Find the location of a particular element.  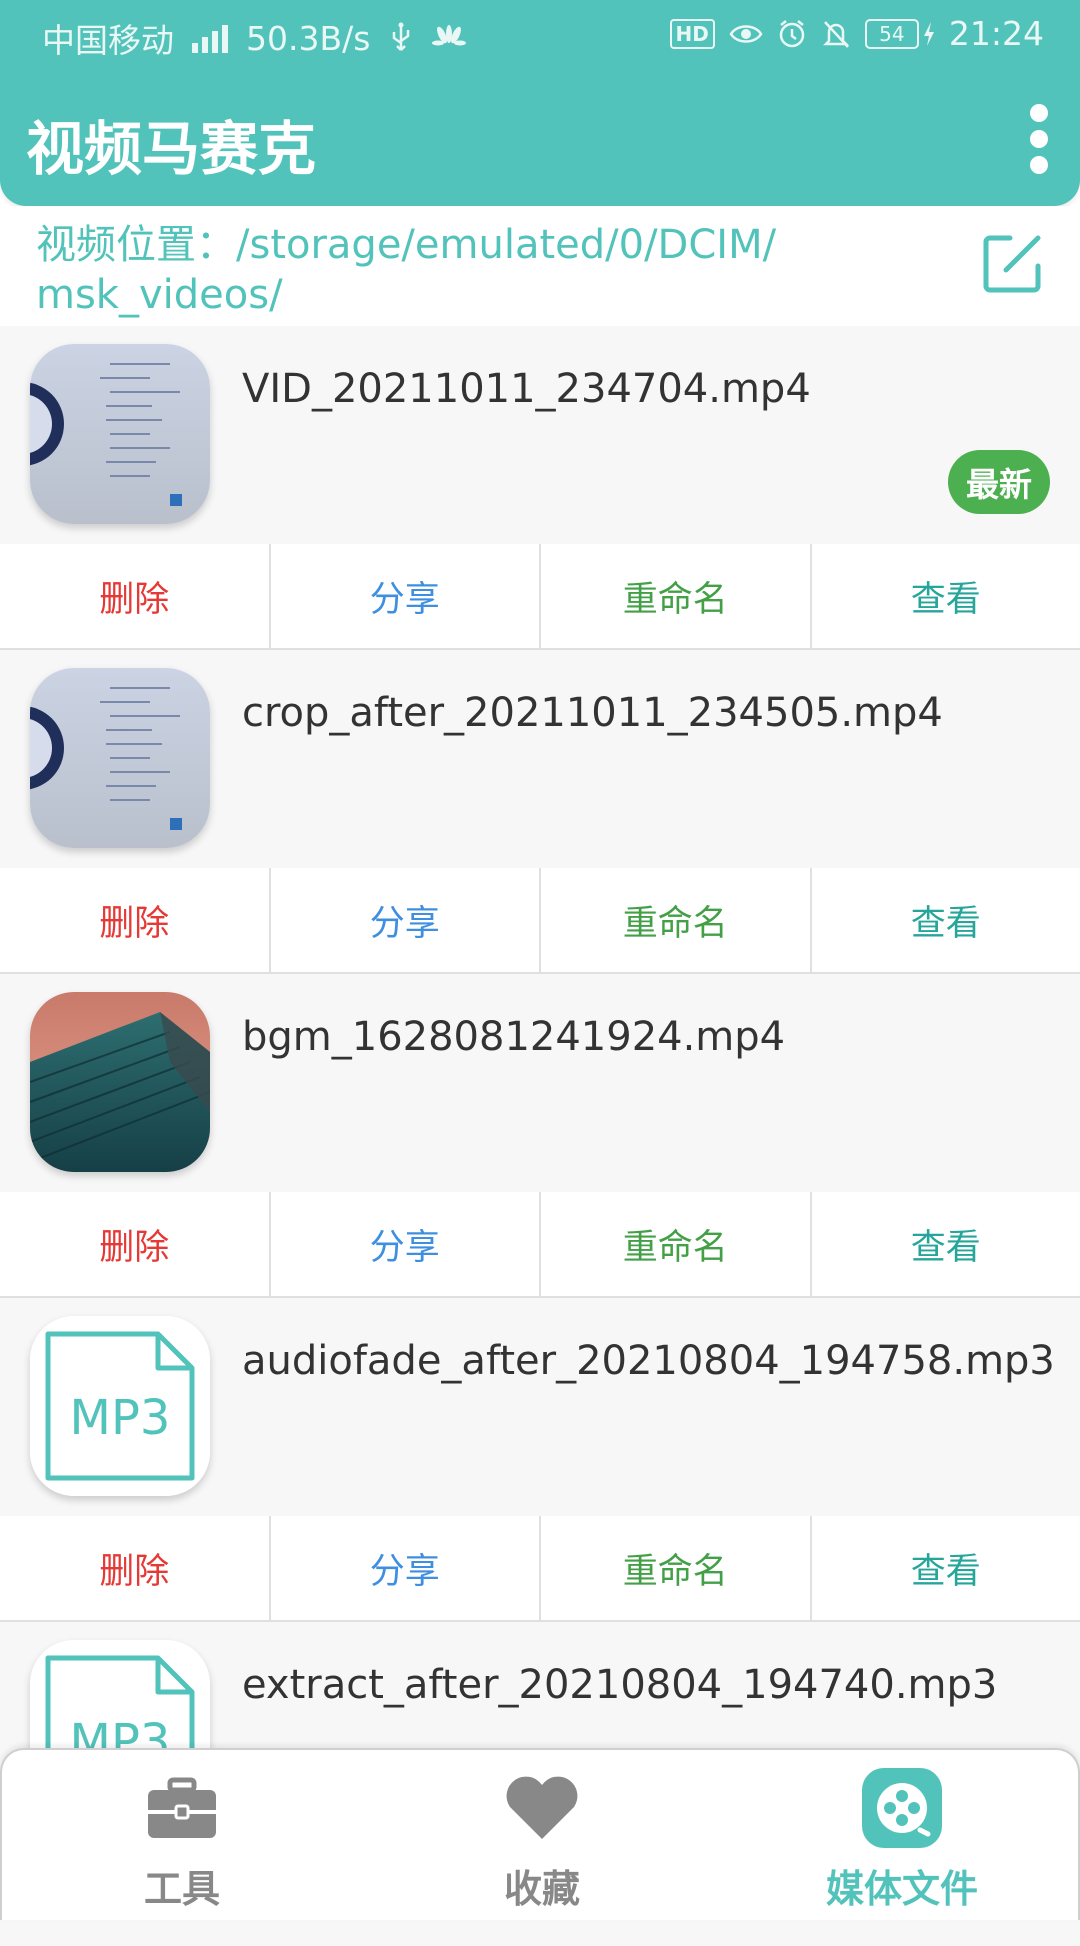

bottom-tab-bar: 工具 收藏 媒体文件 is located at coordinates (540, 1834).